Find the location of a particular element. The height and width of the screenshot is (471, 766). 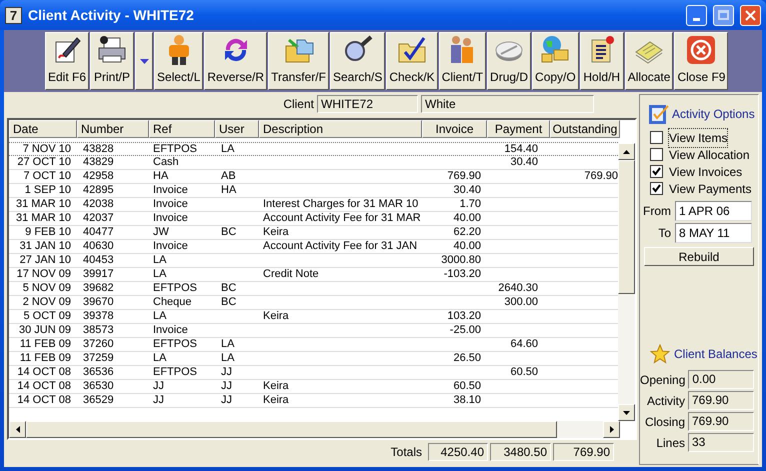

table-row: 5 NOV 09 39682 EFTPOS BC 2640.30 is located at coordinates (313, 289).